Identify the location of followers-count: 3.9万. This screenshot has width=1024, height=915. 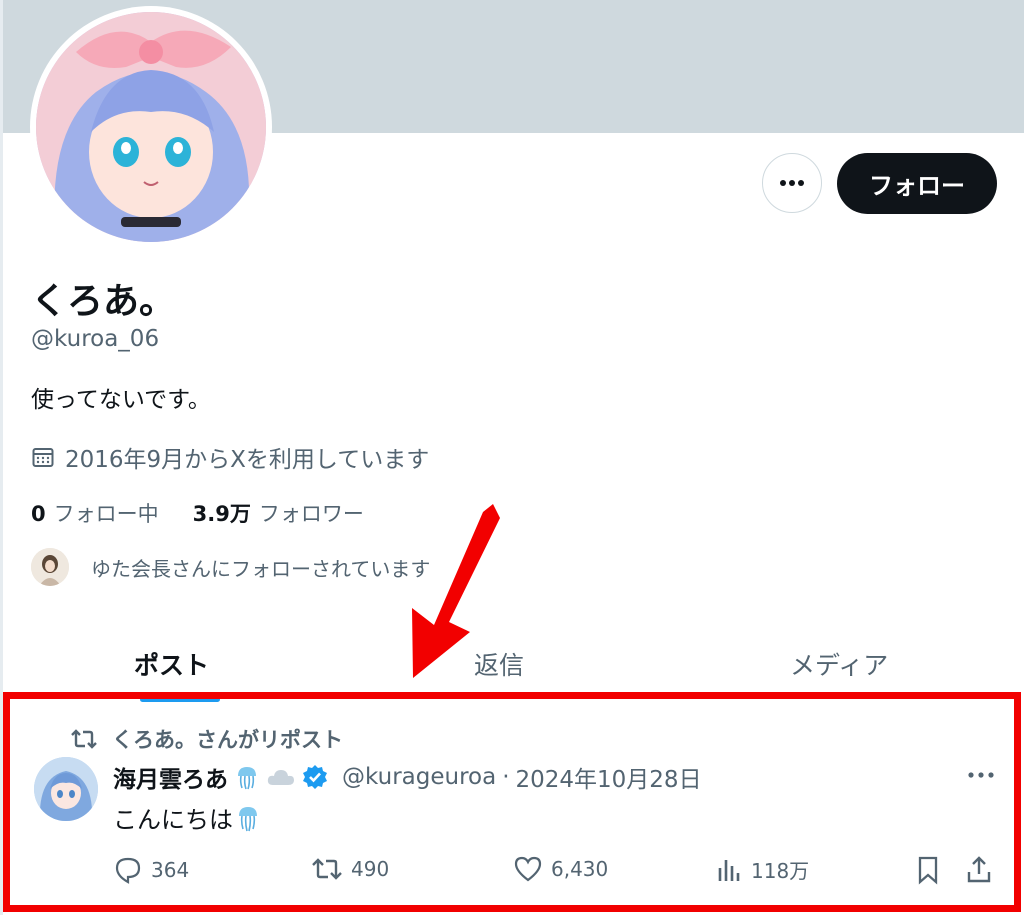
(221, 514).